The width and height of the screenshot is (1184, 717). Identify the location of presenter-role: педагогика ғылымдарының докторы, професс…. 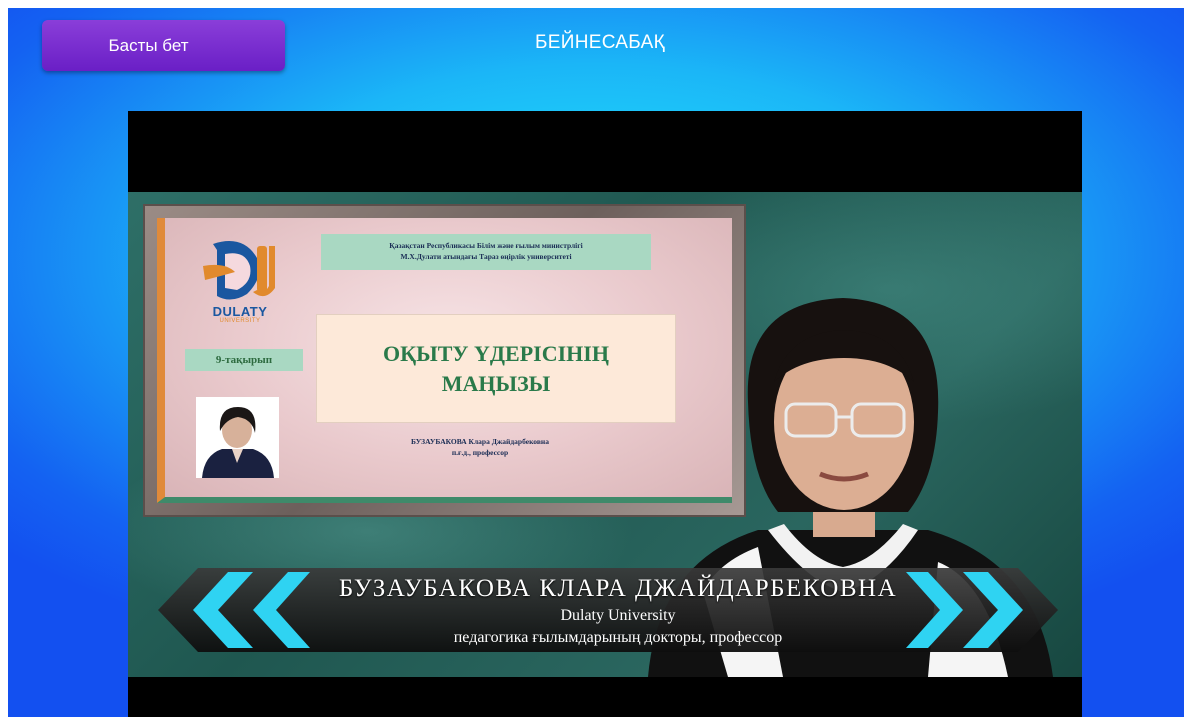
(618, 637).